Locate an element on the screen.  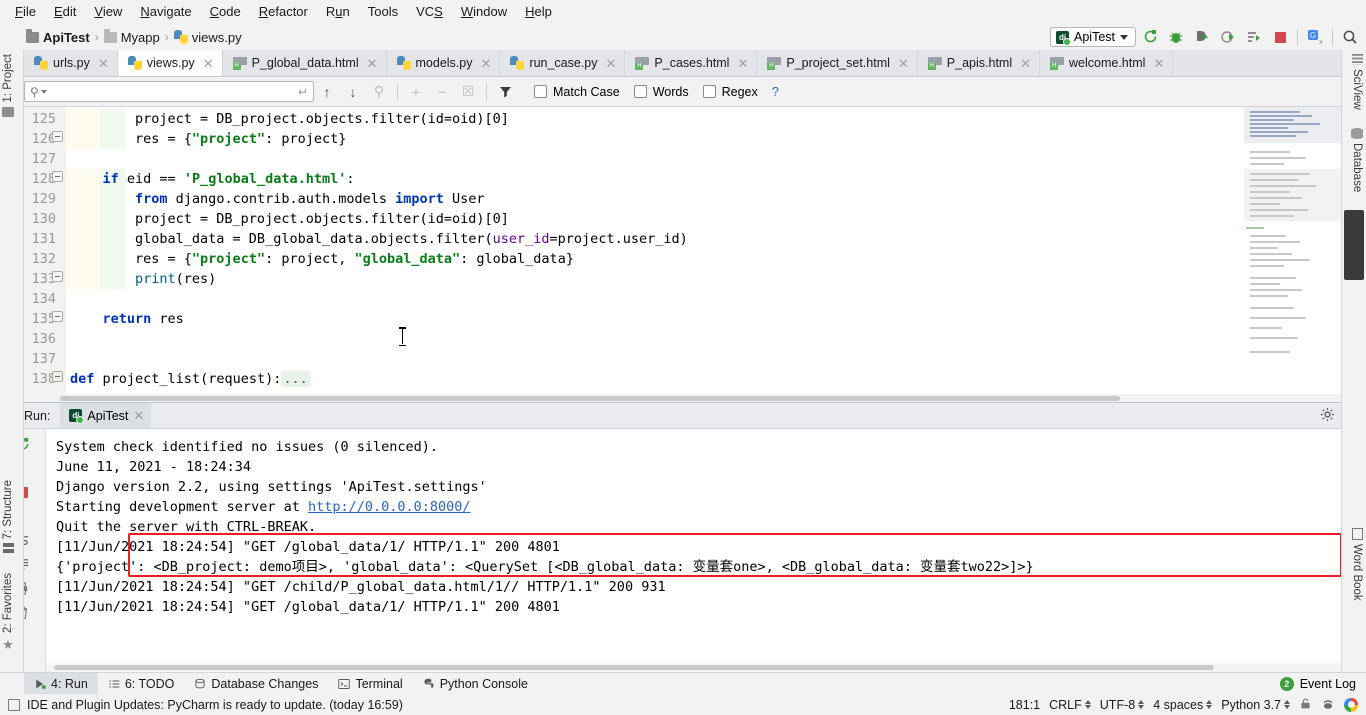
run-configuration-selector: dj ApiTest is located at coordinates (1093, 37).